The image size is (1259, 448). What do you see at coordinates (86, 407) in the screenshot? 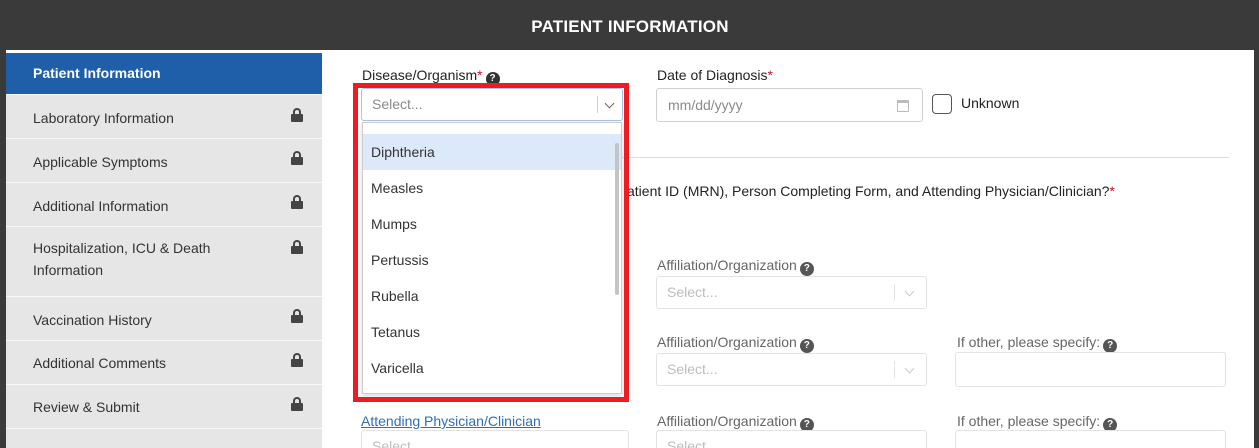
I see `sidebar-item-label: Review & Submit` at bounding box center [86, 407].